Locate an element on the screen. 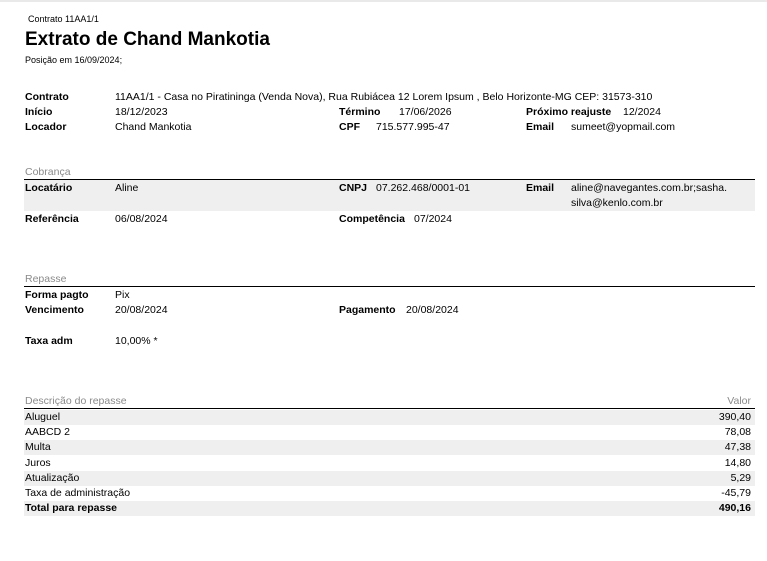 This screenshot has width=767, height=561. locador-value: Chand Mankotia is located at coordinates (153, 127).